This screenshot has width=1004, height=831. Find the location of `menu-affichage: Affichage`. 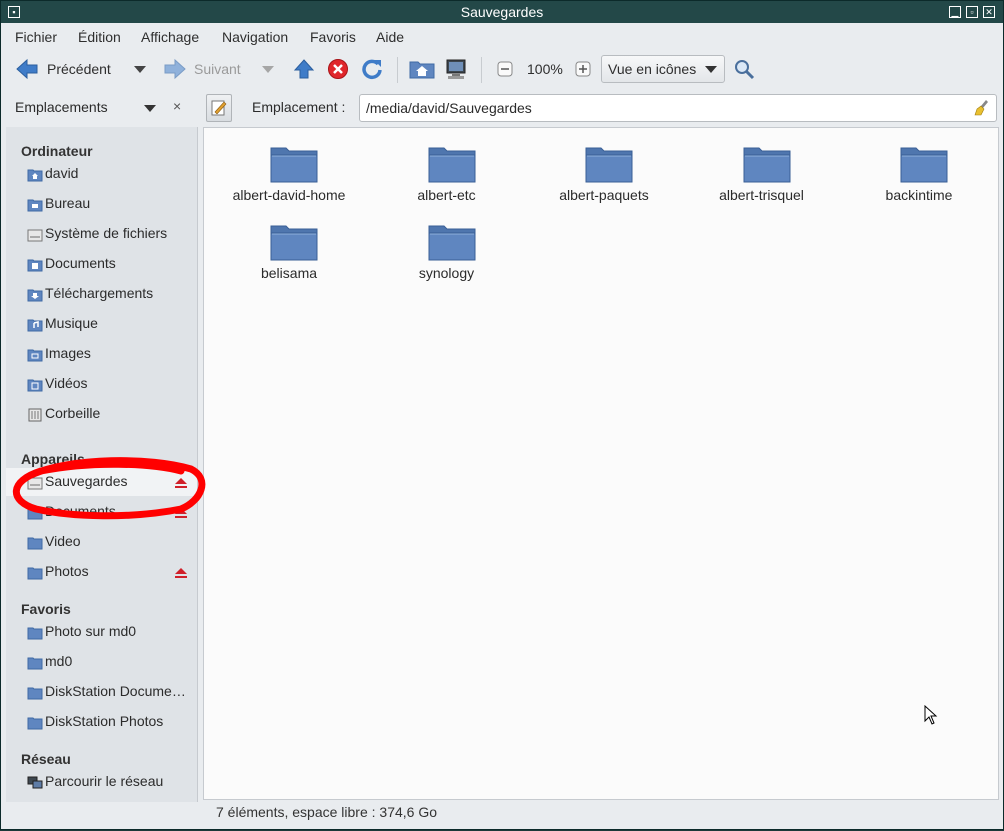

menu-affichage: Affichage is located at coordinates (170, 37).